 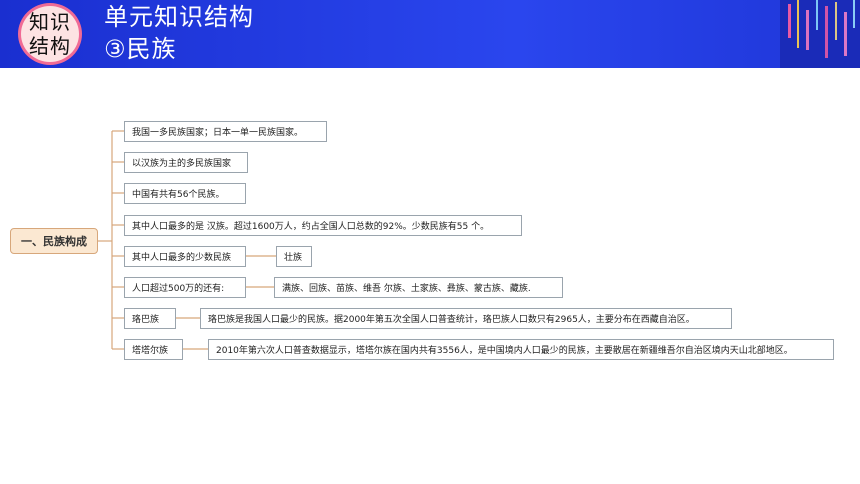 I want to click on root-node: 一、民族构成, so click(x=54, y=241).